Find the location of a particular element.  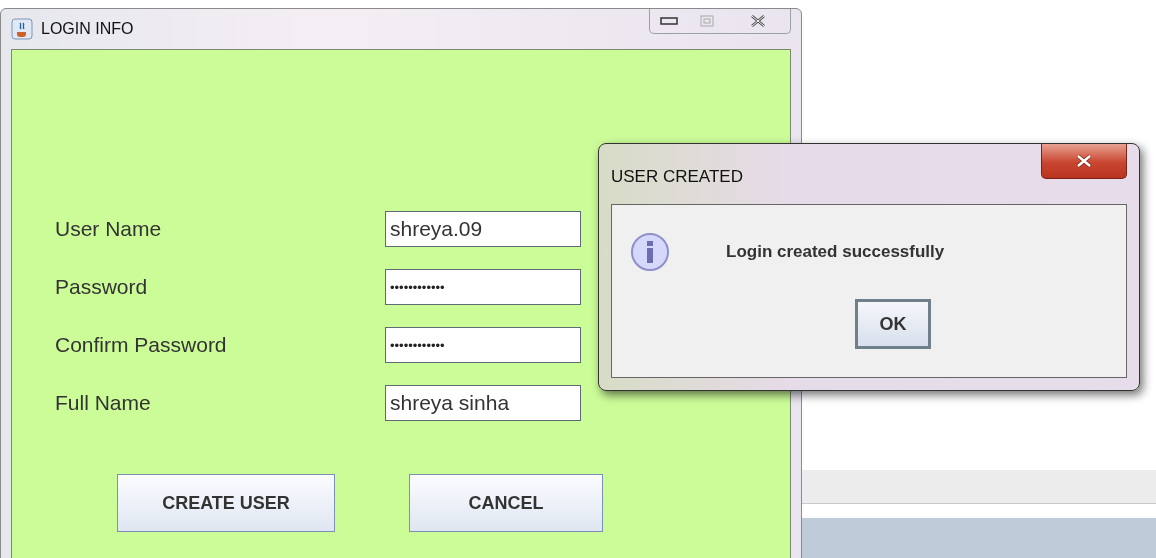

field-label: Confirm Password is located at coordinates (141, 345).